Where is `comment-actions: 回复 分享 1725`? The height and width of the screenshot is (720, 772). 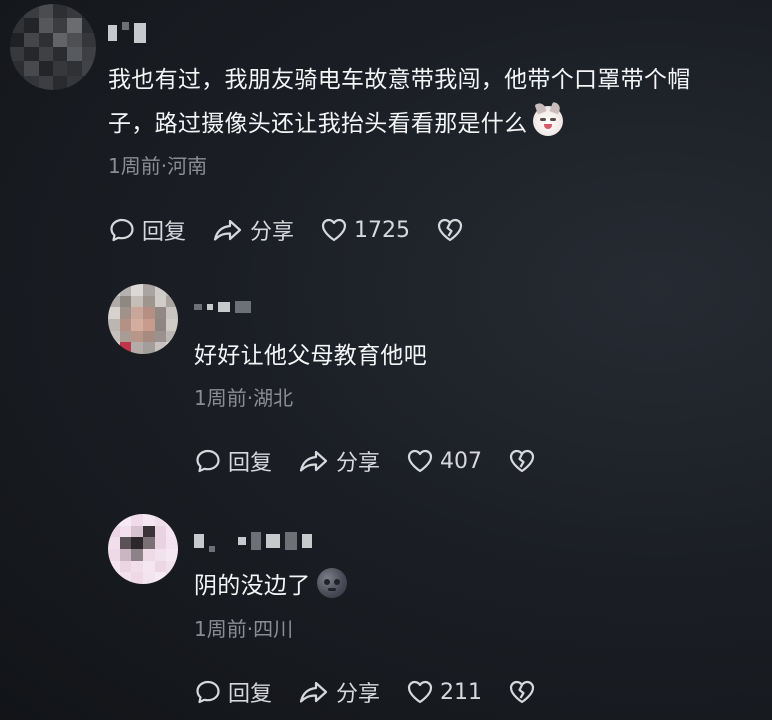
comment-actions: 回复 分享 1725 is located at coordinates (299, 230).